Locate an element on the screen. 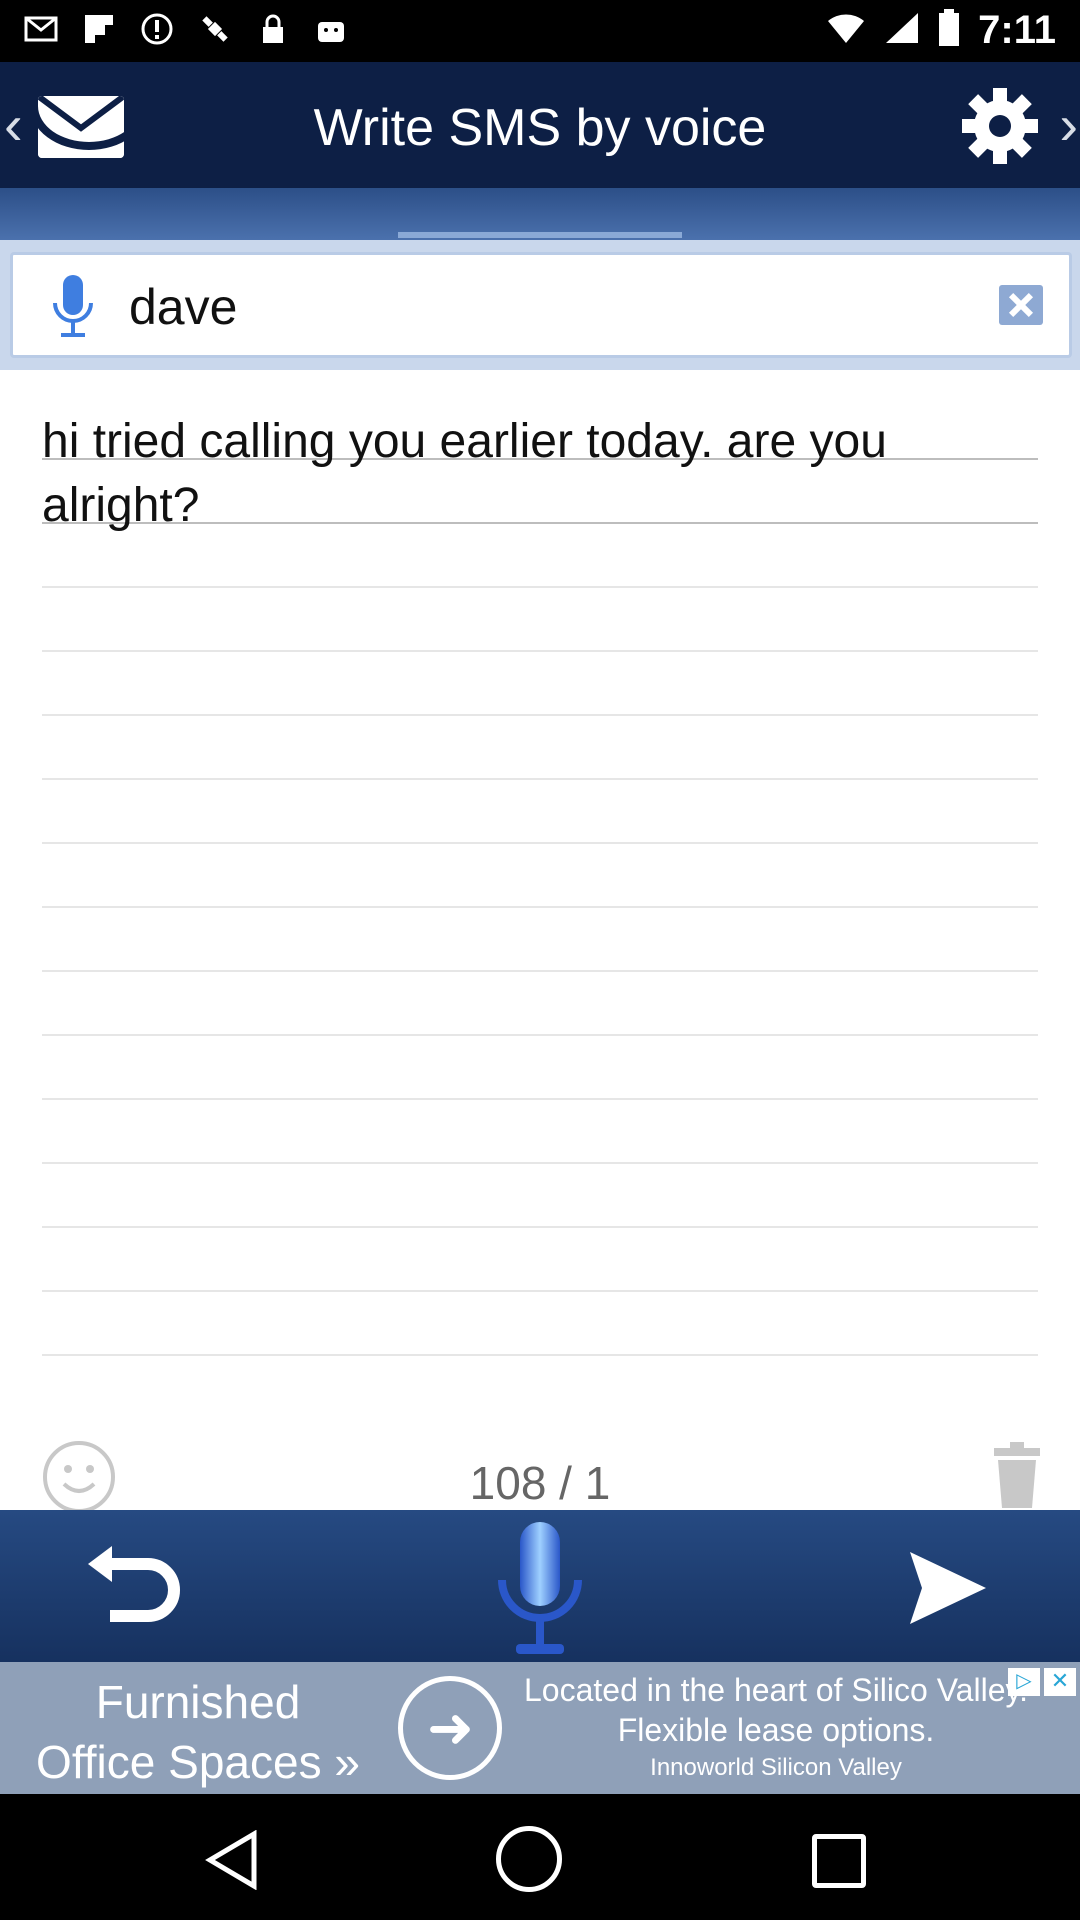 This screenshot has height=1920, width=1080. ad-headline: Furnished Office Spaces » is located at coordinates (198, 1732).